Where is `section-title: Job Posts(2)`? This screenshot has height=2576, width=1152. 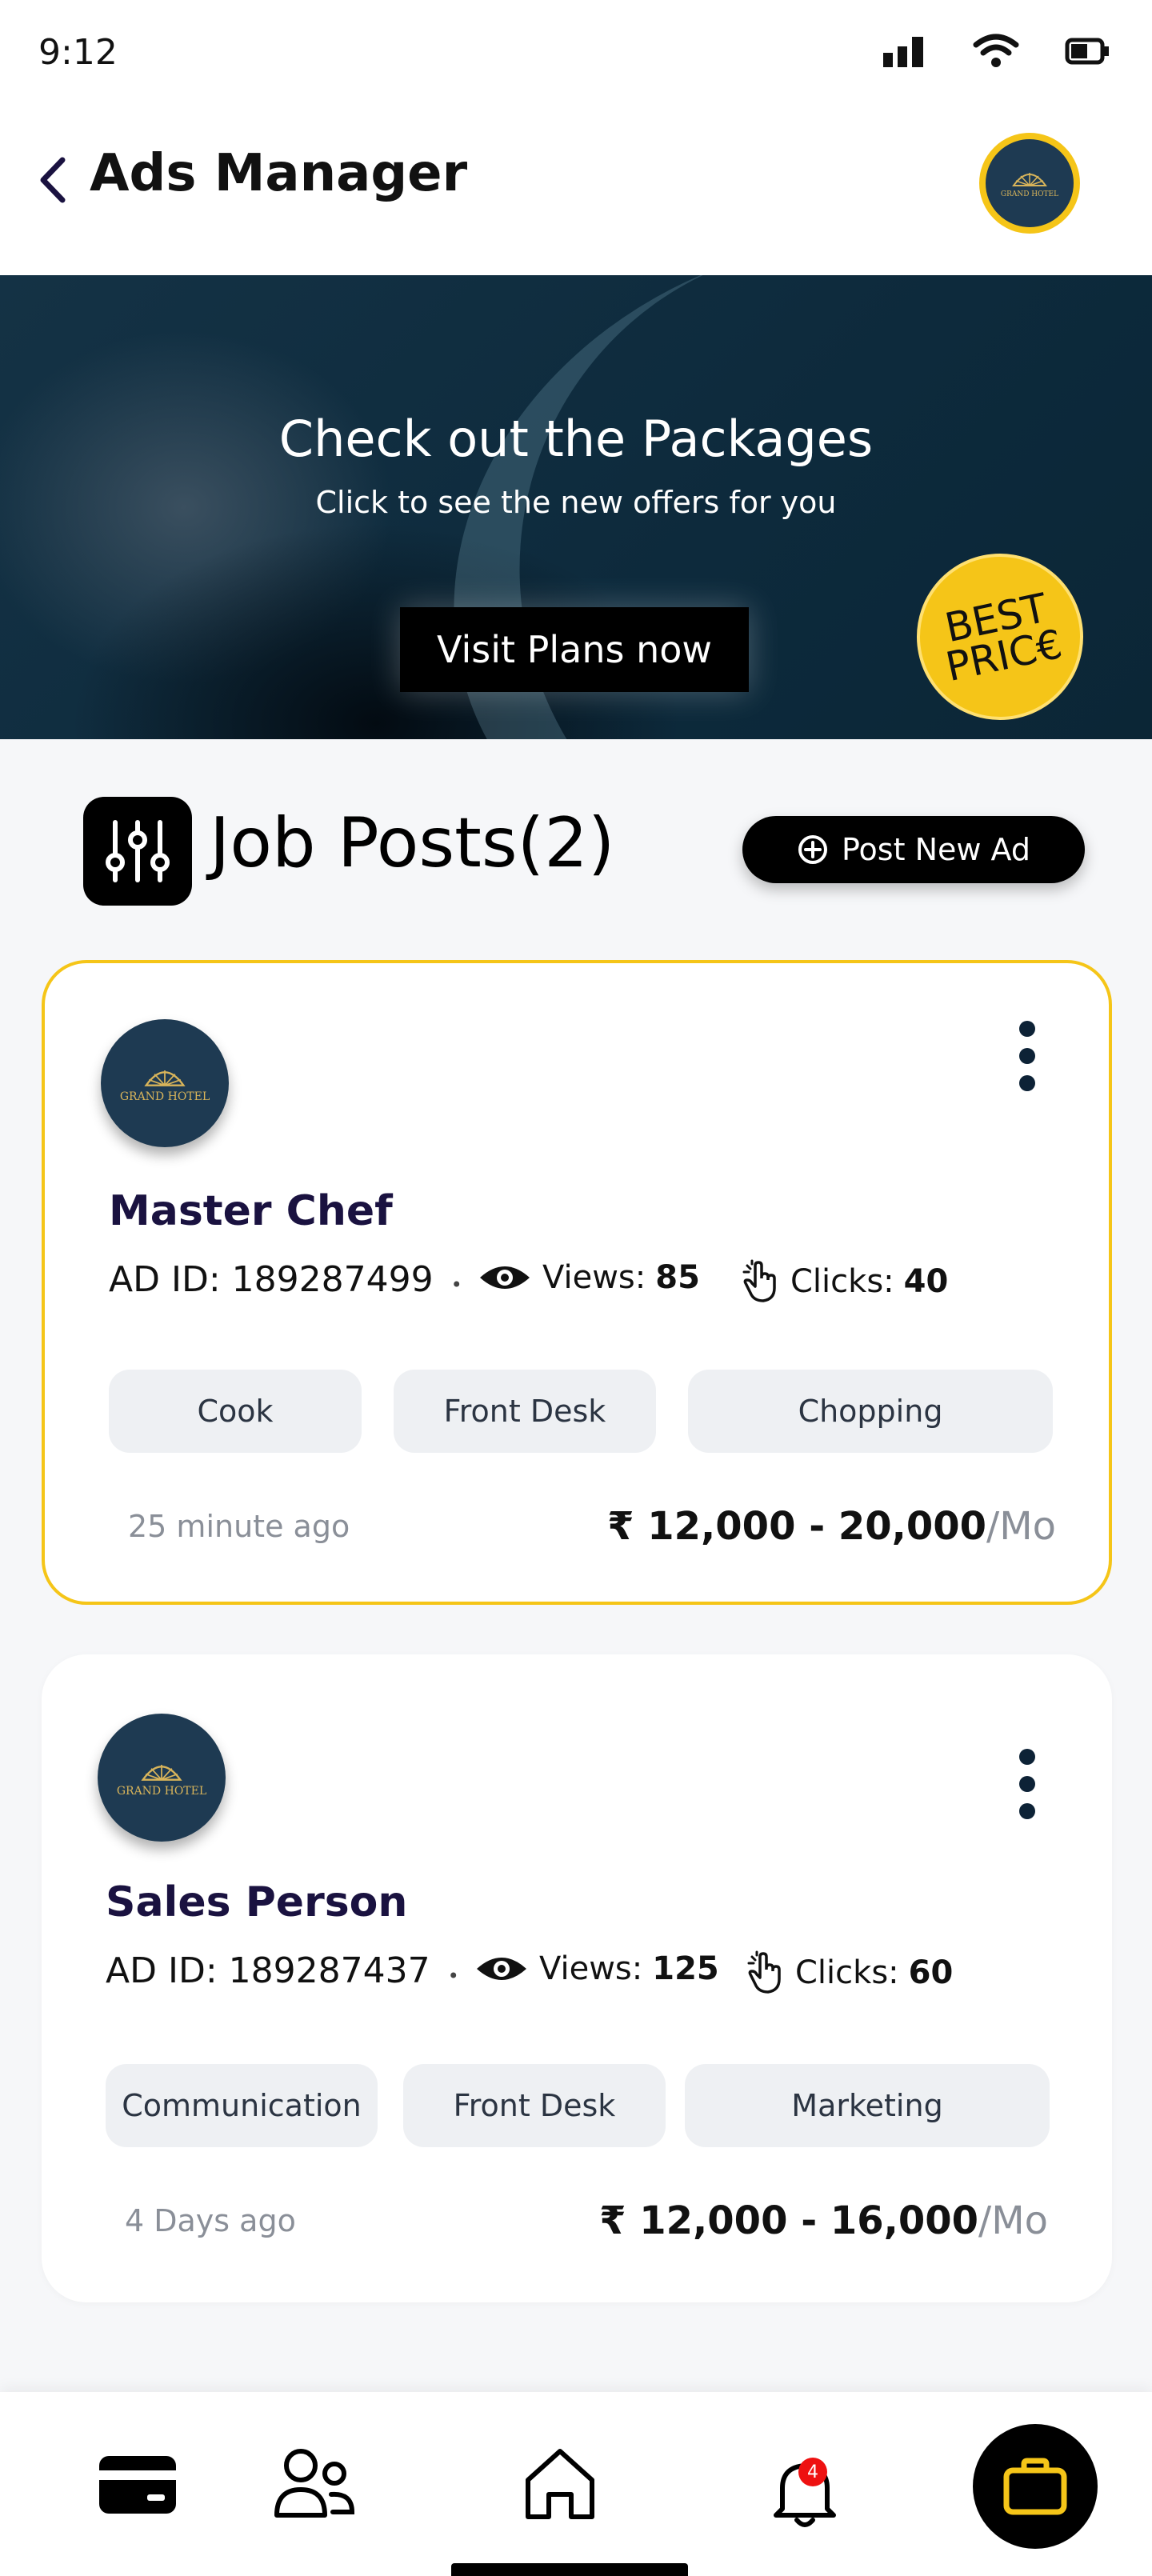
section-title: Job Posts(2) is located at coordinates (412, 843).